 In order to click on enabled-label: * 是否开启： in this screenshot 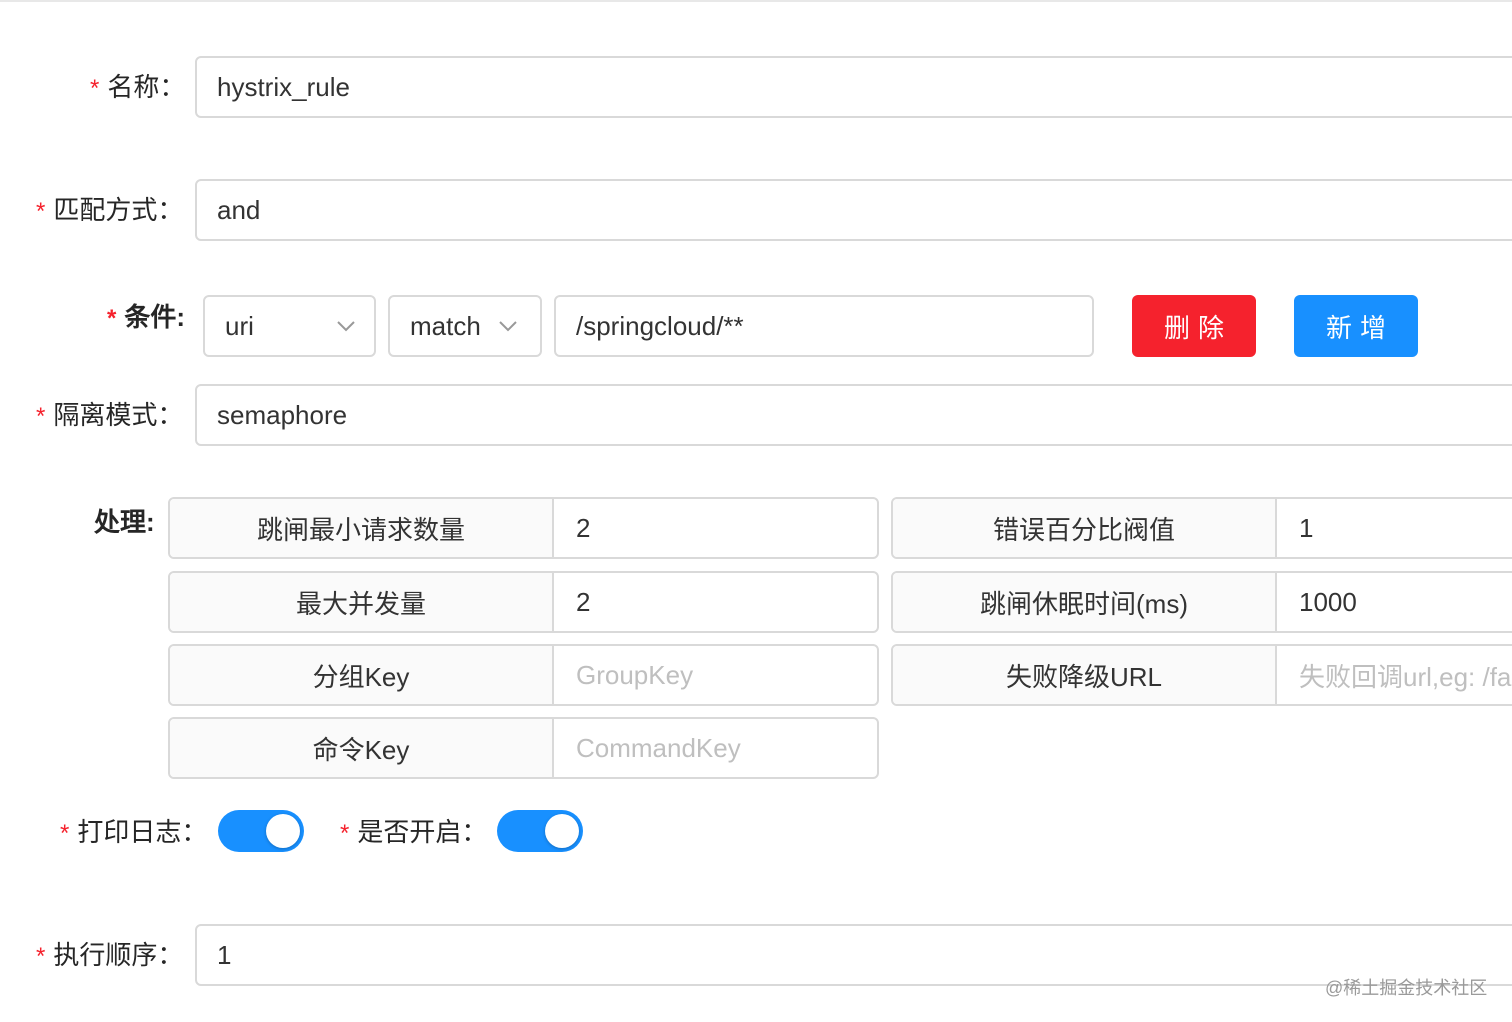, I will do `click(413, 833)`.